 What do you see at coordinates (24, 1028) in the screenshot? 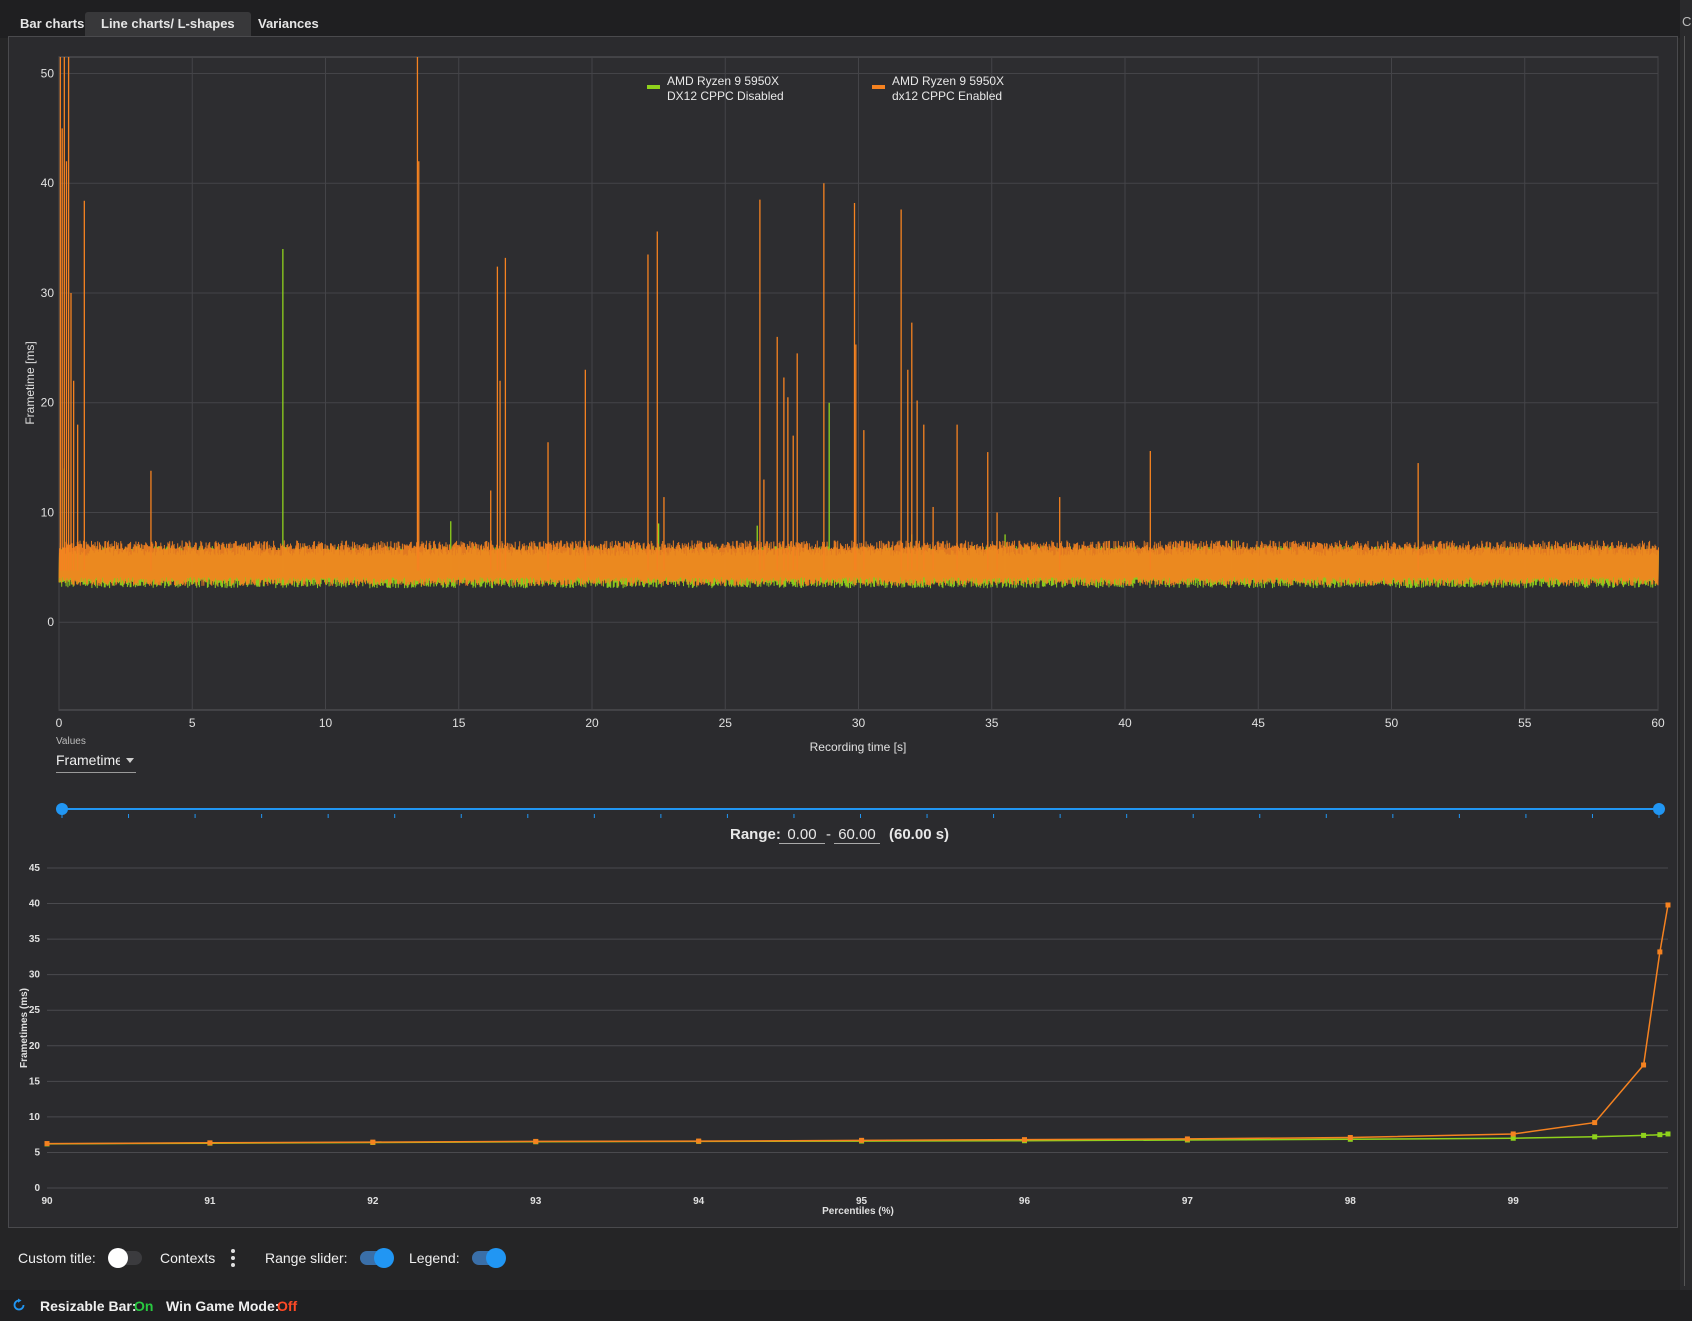
I see `y-axis-label: Frametimes (ms)` at bounding box center [24, 1028].